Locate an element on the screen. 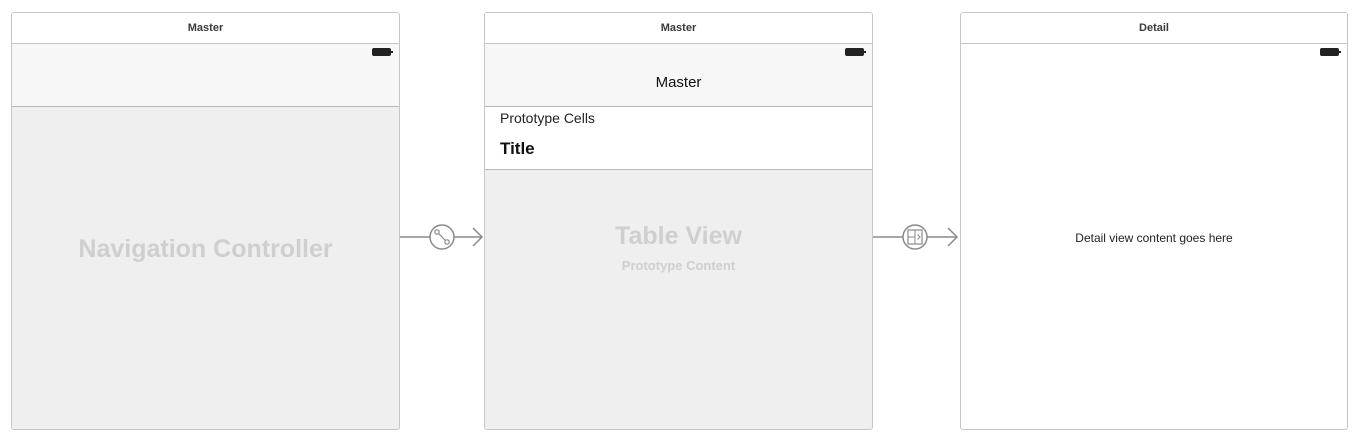 The width and height of the screenshot is (1360, 441). relationship-segue-icon is located at coordinates (442, 237).